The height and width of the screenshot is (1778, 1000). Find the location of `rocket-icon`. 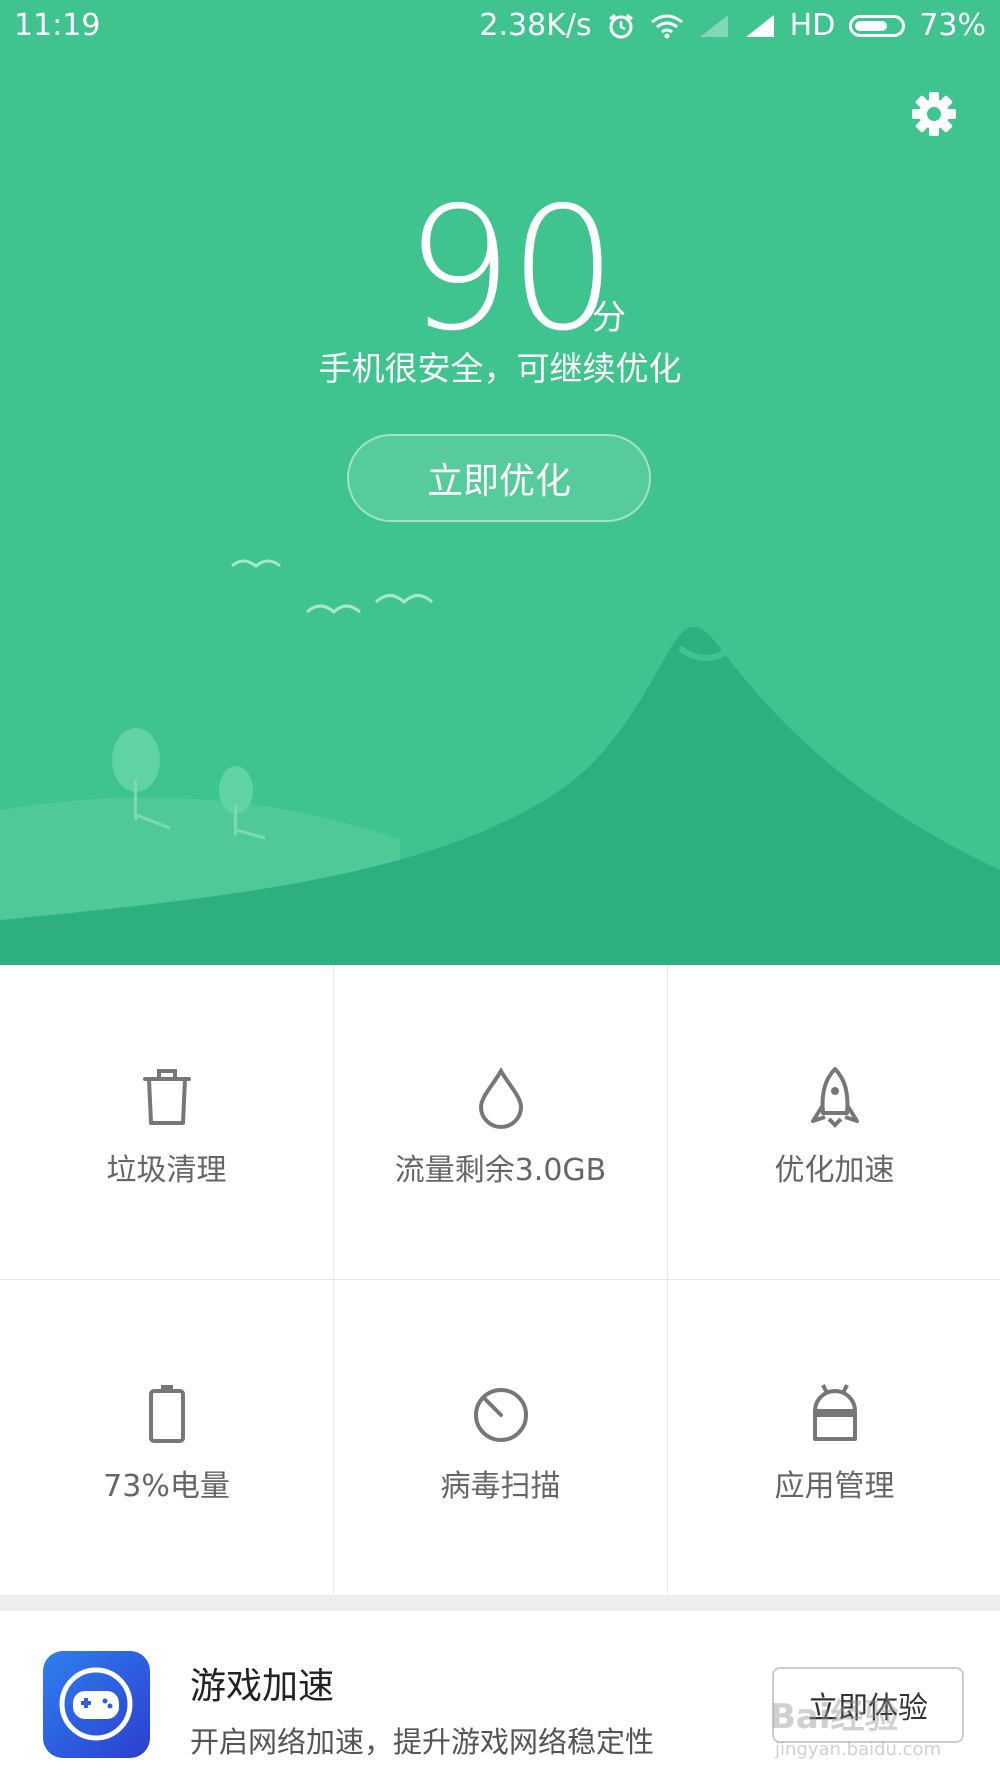

rocket-icon is located at coordinates (834, 1097).